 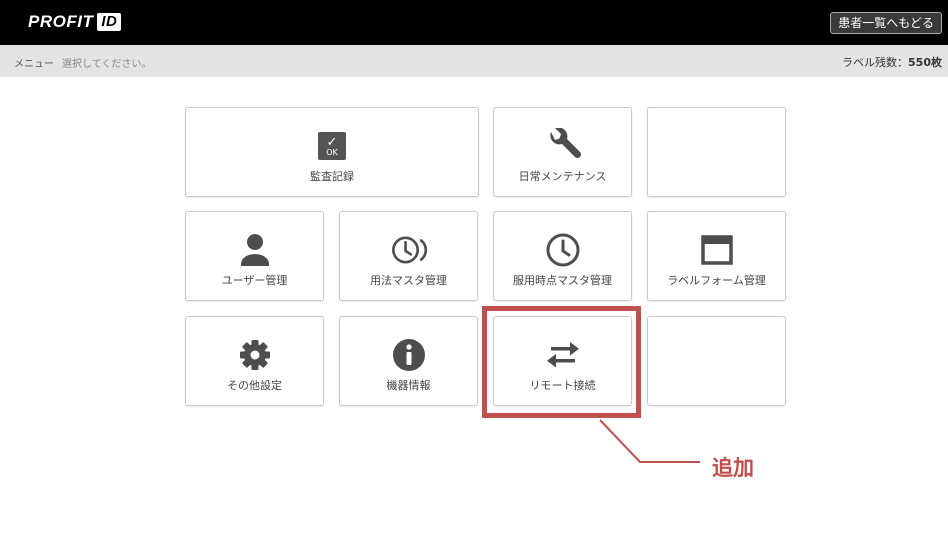 What do you see at coordinates (733, 468) in the screenshot?
I see `annotation-label: 追加` at bounding box center [733, 468].